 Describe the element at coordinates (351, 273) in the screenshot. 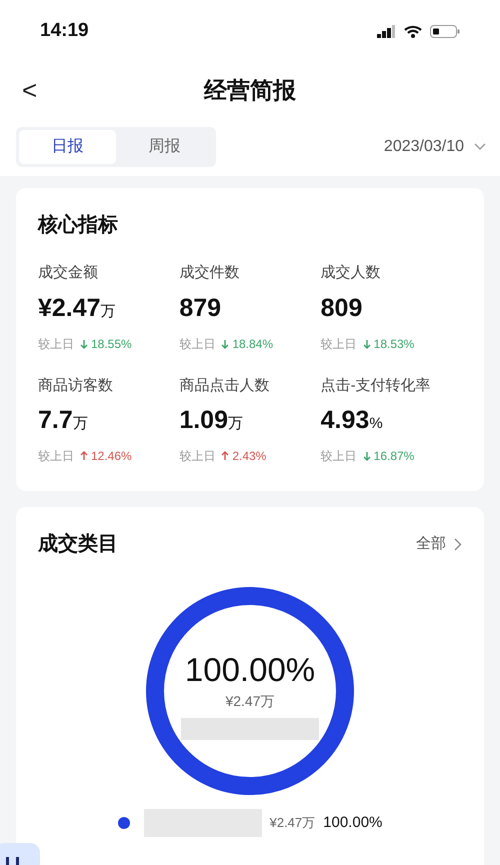

I see `metric-label: 成交人数` at that location.